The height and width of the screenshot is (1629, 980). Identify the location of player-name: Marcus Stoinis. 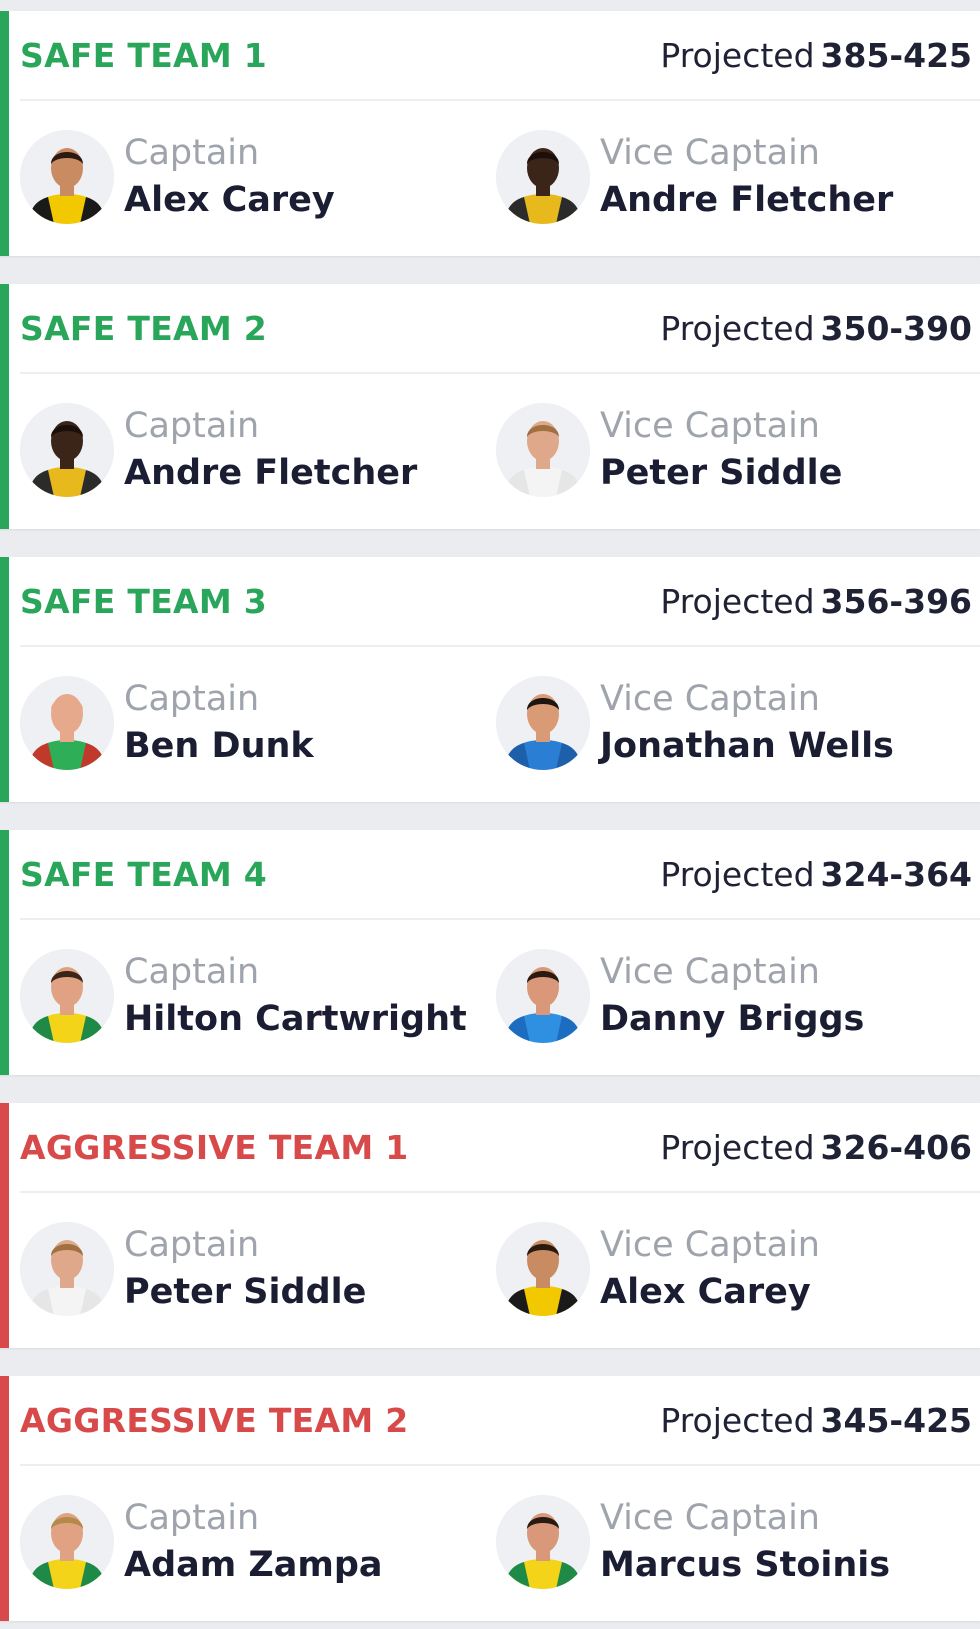
(745, 1565).